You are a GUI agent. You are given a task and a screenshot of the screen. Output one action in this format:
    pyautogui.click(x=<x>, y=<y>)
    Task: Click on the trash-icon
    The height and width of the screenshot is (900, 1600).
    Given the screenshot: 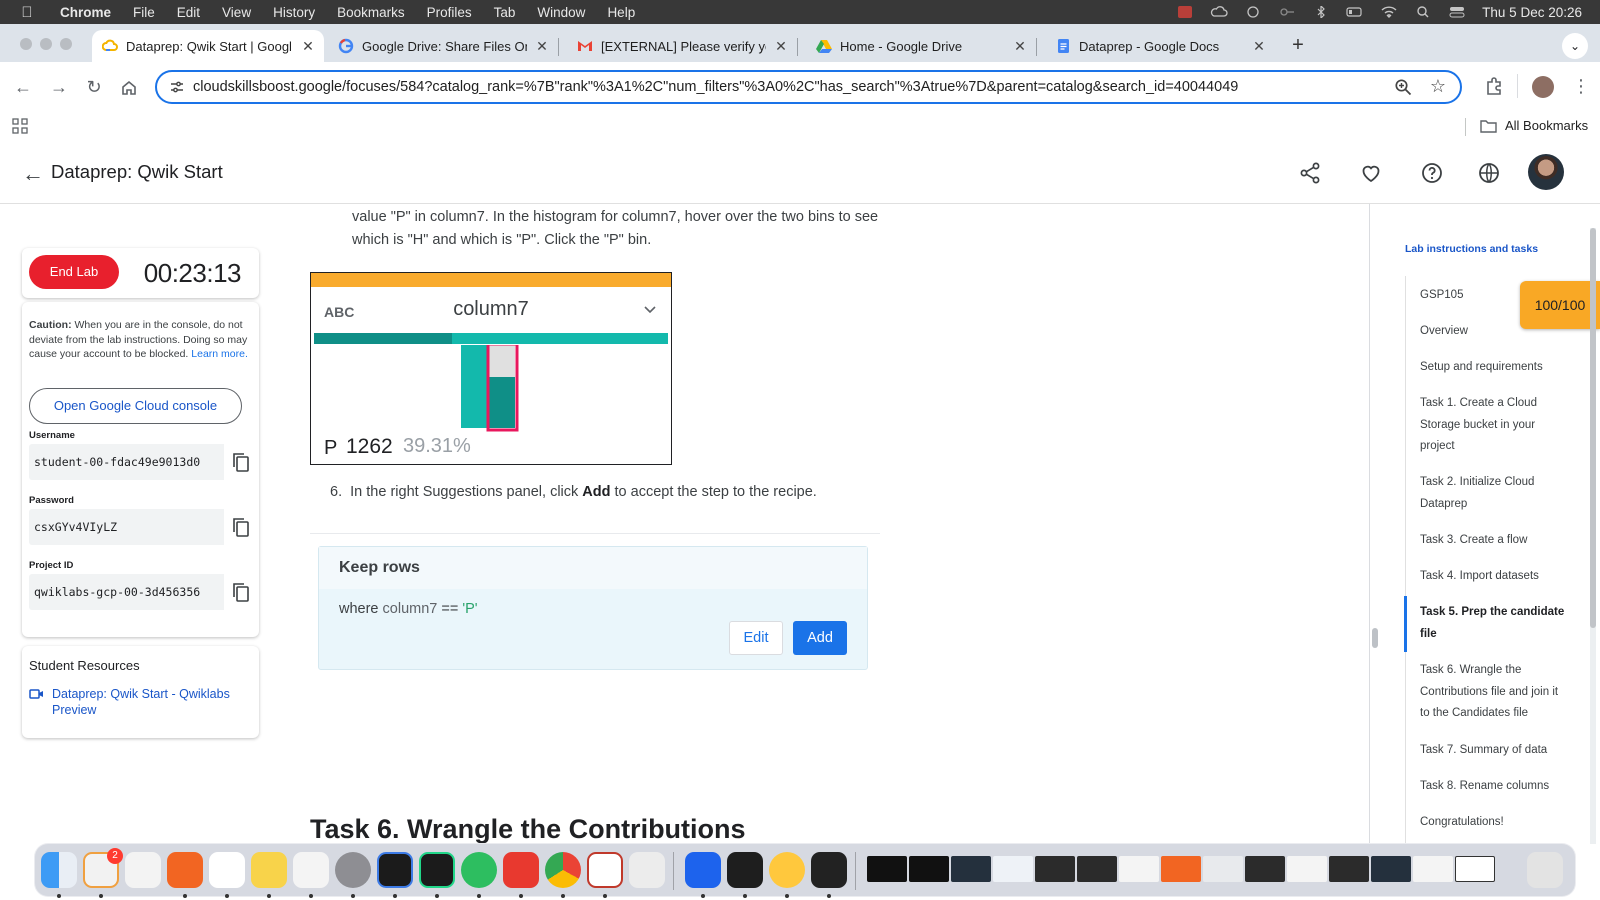 What is the action you would take?
    pyautogui.click(x=1545, y=870)
    